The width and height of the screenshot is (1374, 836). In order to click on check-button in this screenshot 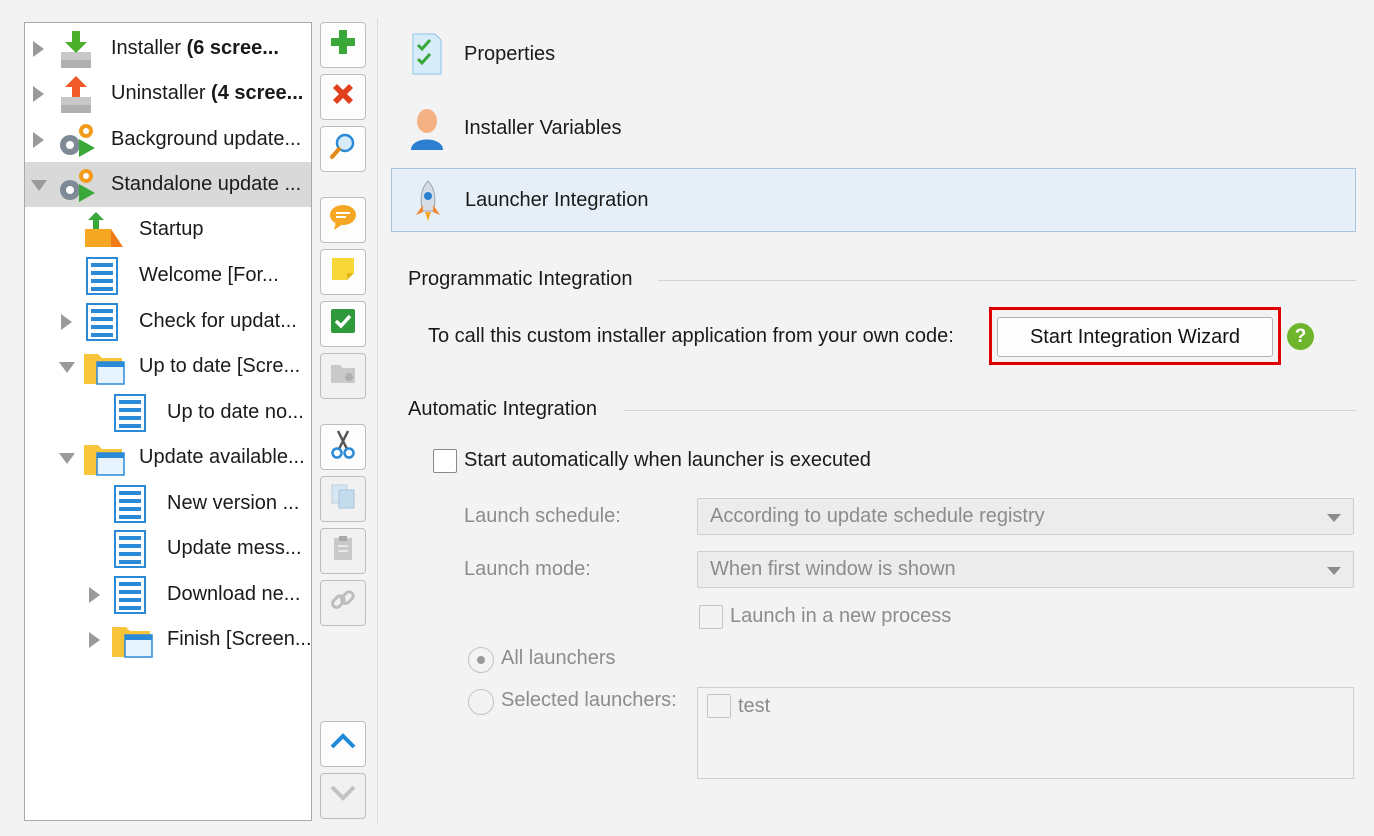, I will do `click(343, 324)`.